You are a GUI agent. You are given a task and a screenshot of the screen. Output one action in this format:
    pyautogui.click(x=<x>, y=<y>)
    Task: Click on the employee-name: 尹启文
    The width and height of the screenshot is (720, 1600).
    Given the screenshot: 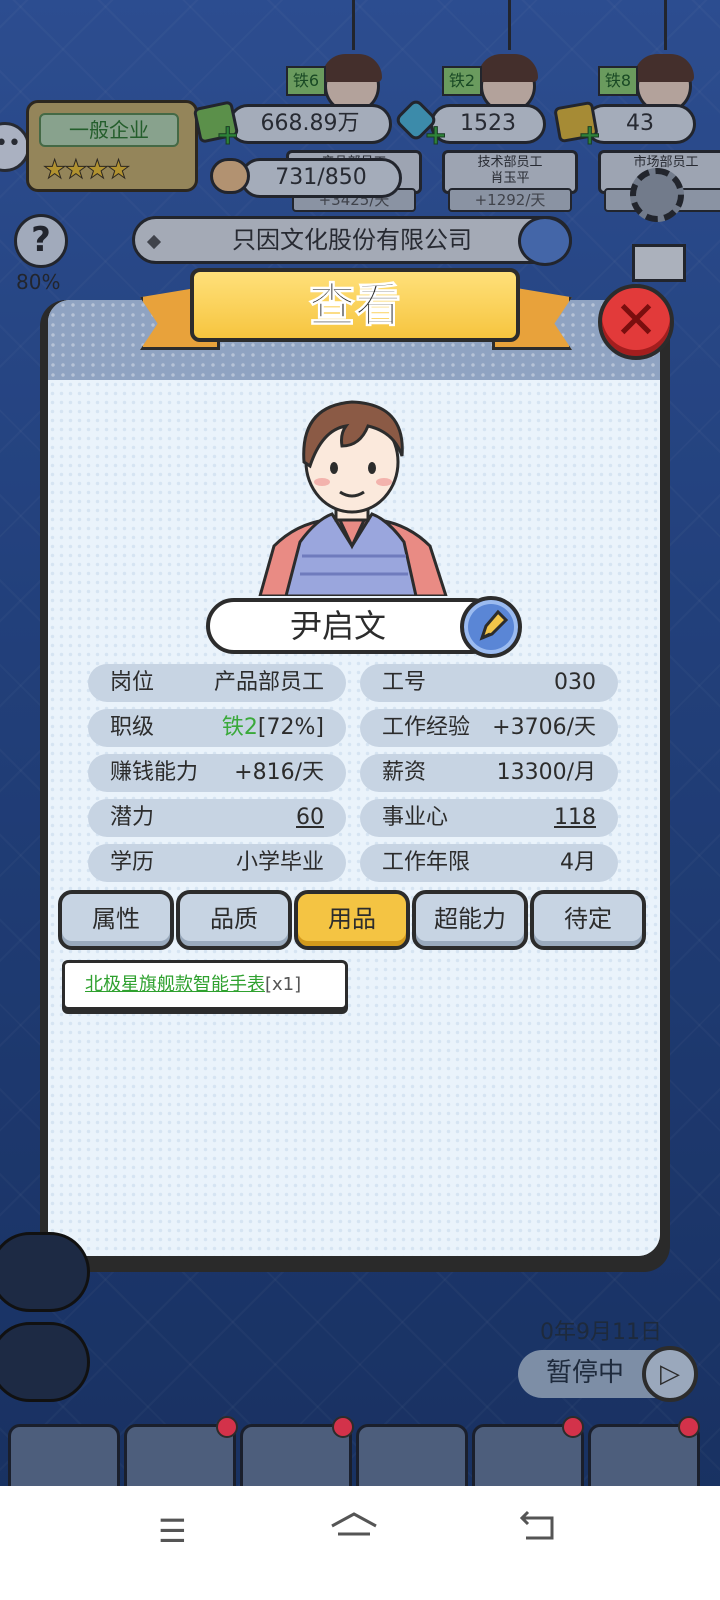 What is the action you would take?
    pyautogui.click(x=337, y=626)
    